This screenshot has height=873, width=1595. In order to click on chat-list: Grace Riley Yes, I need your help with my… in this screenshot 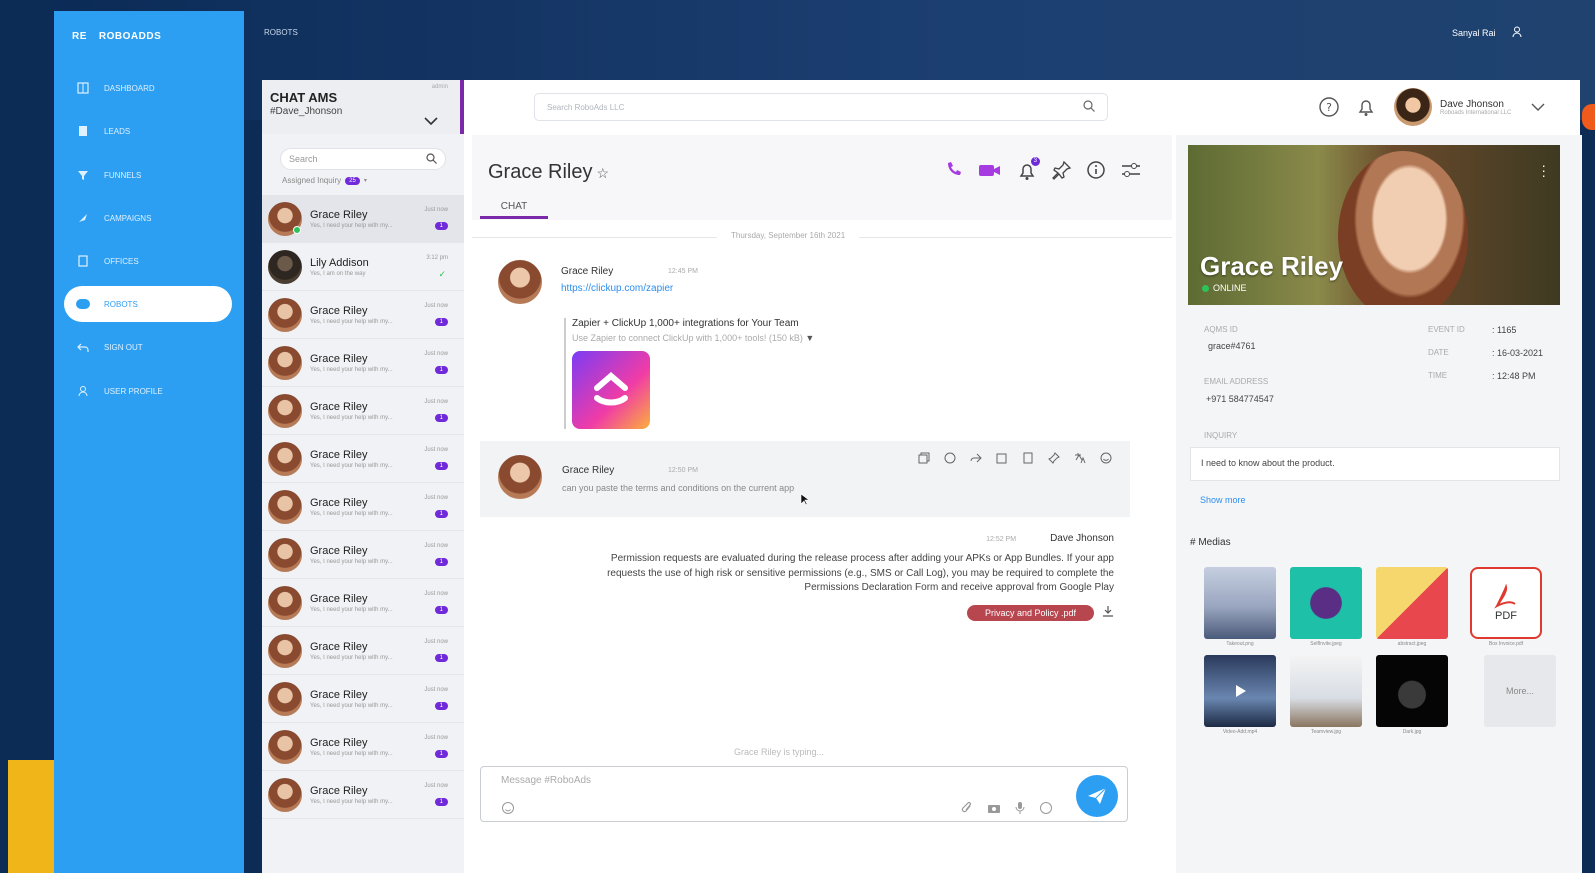, I will do `click(363, 507)`.